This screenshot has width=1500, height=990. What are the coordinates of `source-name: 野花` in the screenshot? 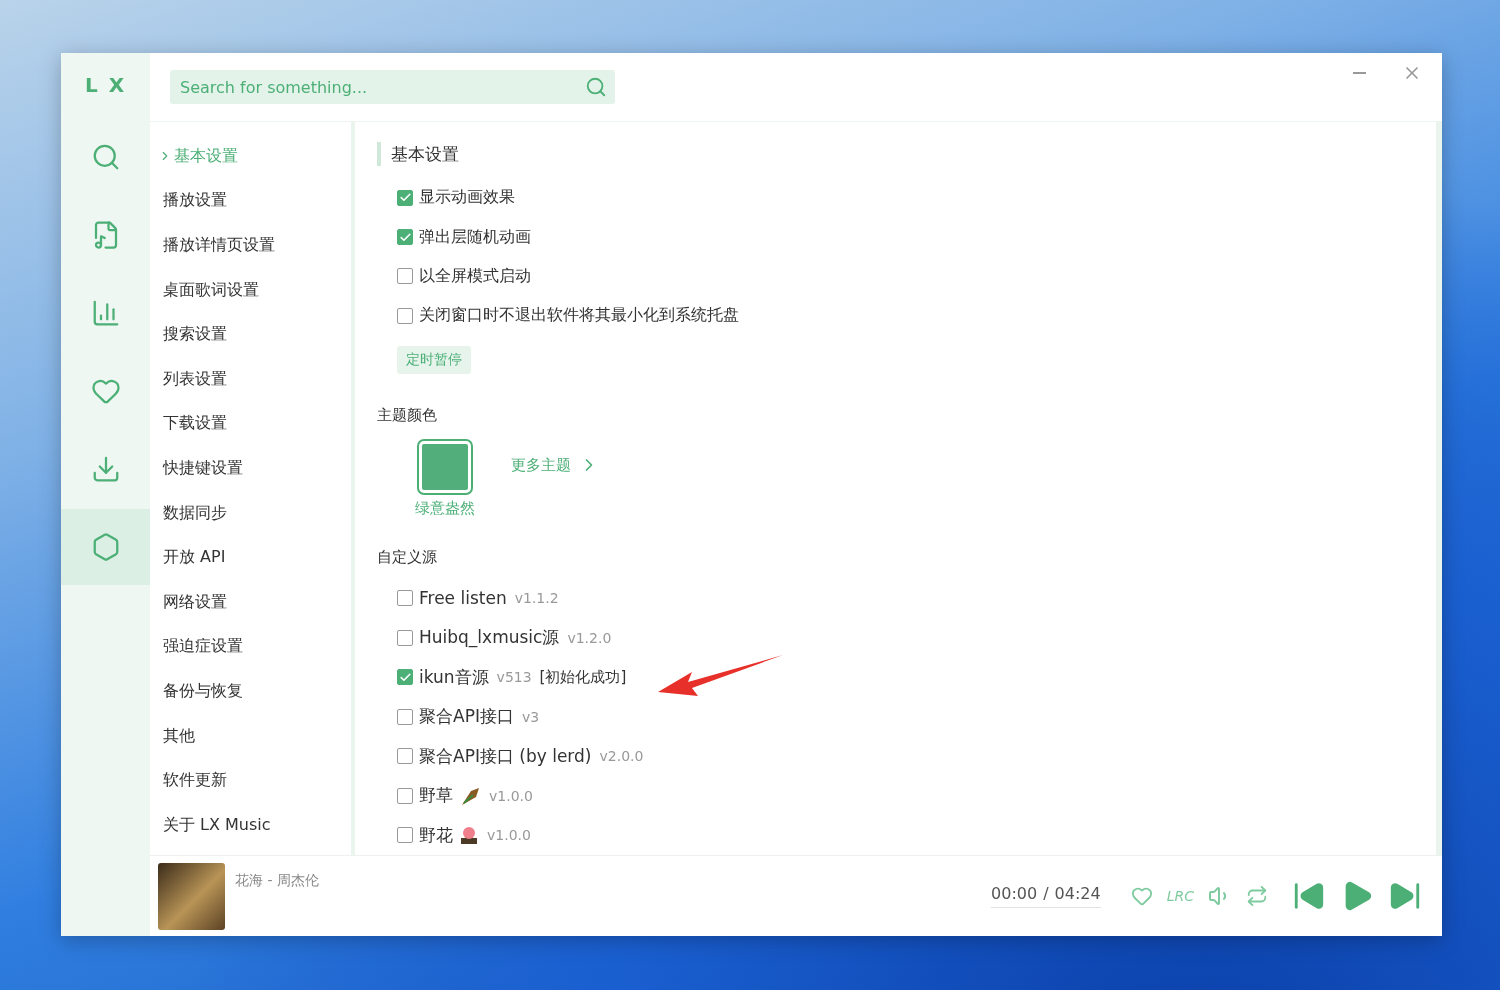 It's located at (436, 835).